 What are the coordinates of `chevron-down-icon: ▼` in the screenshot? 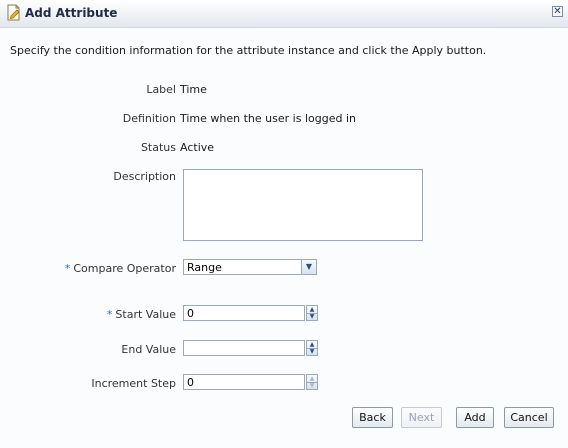 It's located at (308, 267).